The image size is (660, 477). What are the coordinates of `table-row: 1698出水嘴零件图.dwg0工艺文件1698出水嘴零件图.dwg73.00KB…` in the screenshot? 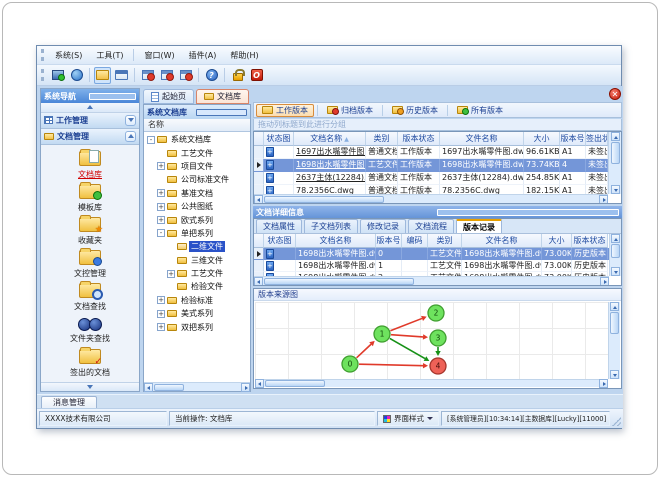 It's located at (437, 254).